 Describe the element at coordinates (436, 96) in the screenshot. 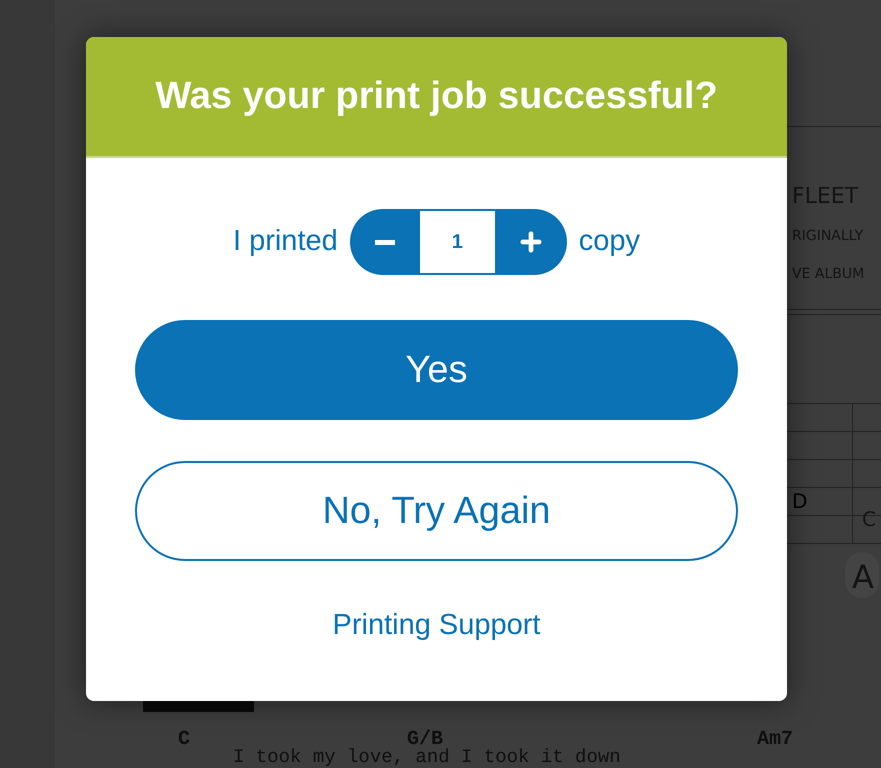

I see `dialog-title: Was your print job successful?` at that location.